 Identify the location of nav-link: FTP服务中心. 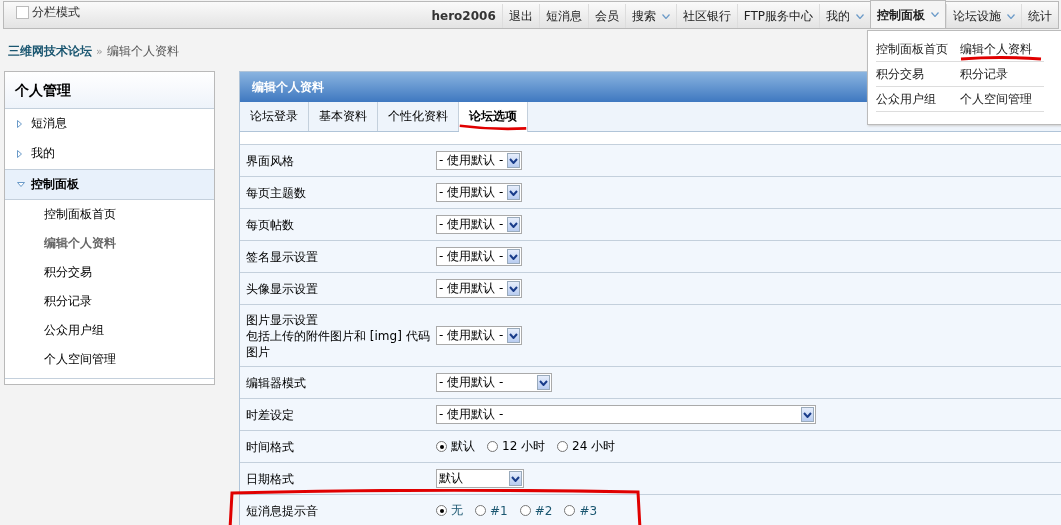
(777, 16).